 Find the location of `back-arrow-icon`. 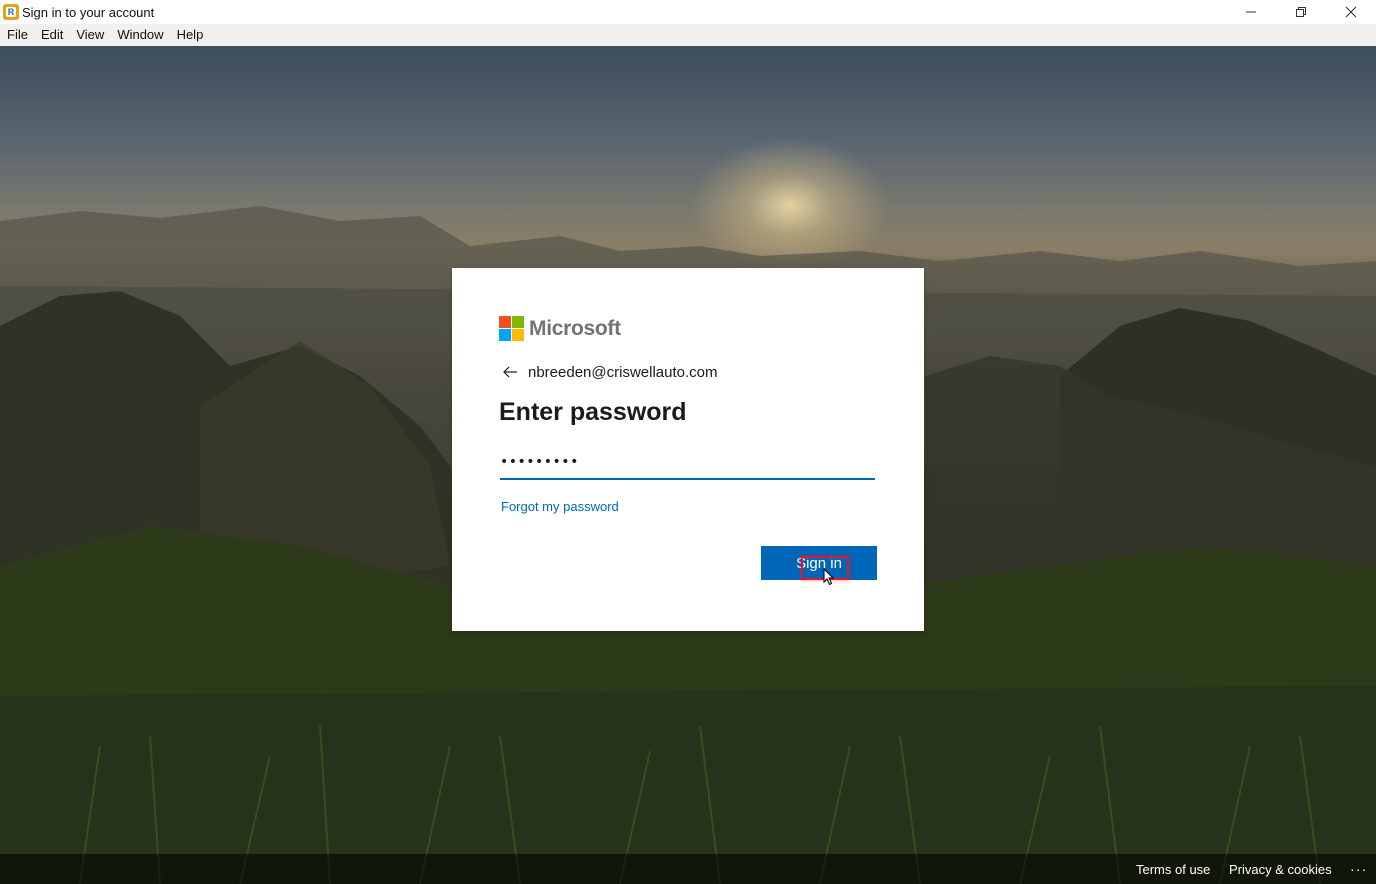

back-arrow-icon is located at coordinates (513, 372).